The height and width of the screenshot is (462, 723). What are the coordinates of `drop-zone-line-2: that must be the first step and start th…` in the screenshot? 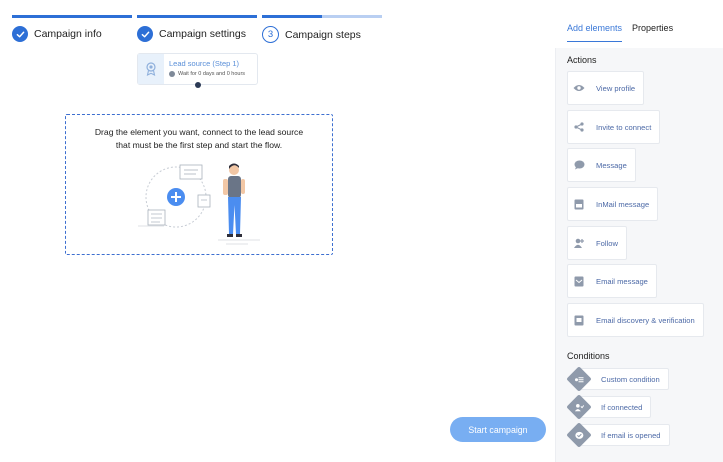 It's located at (199, 145).